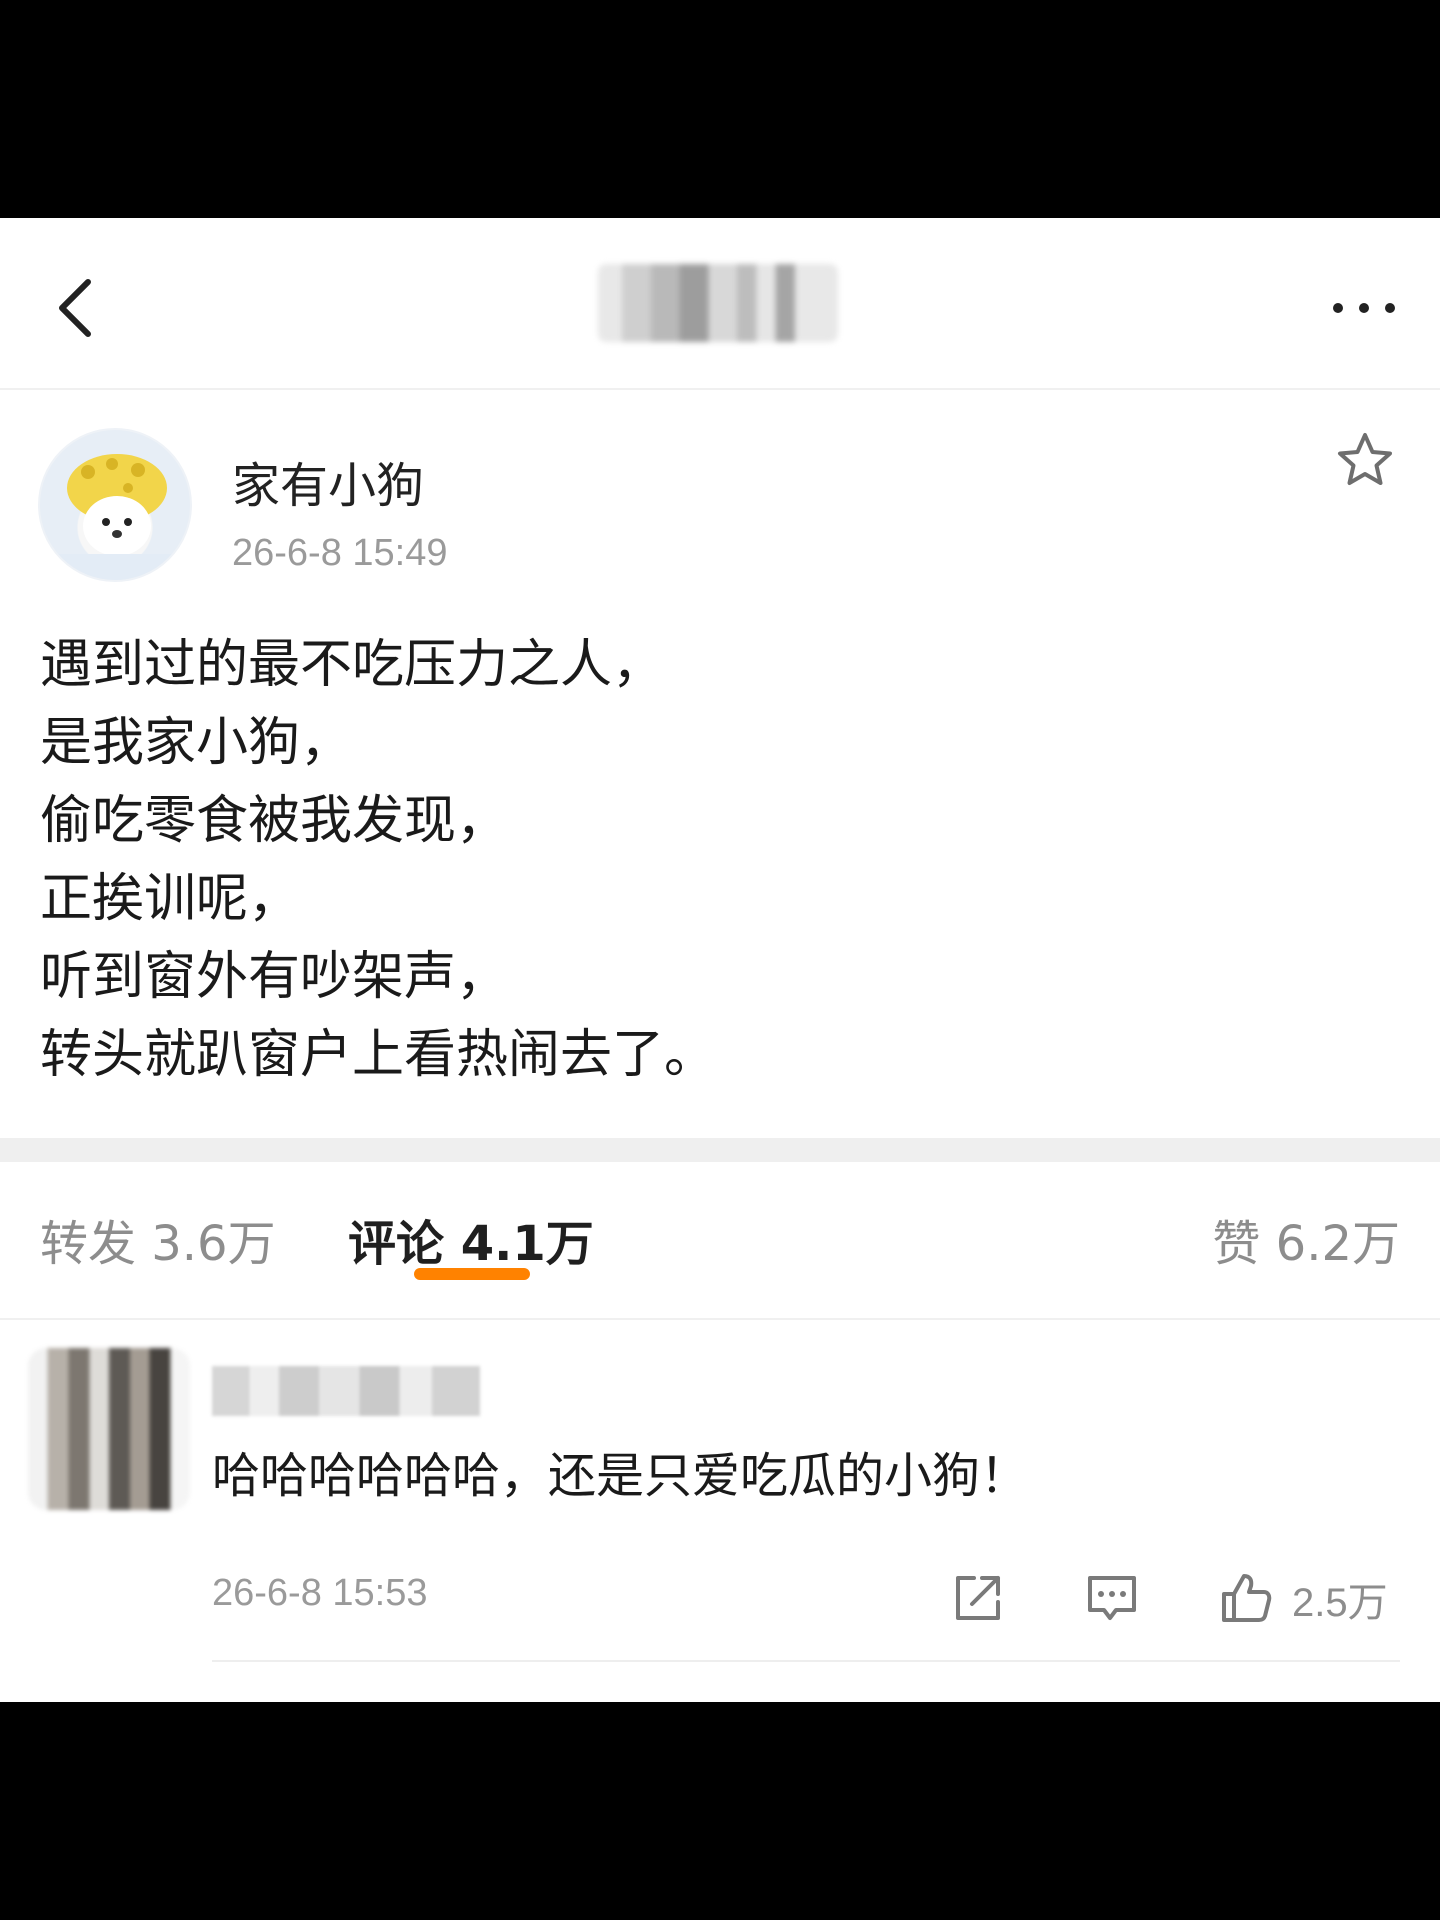 This screenshot has width=1440, height=1920. What do you see at coordinates (274, 821) in the screenshot?
I see `post-line: 偷吃零食被我发现，` at bounding box center [274, 821].